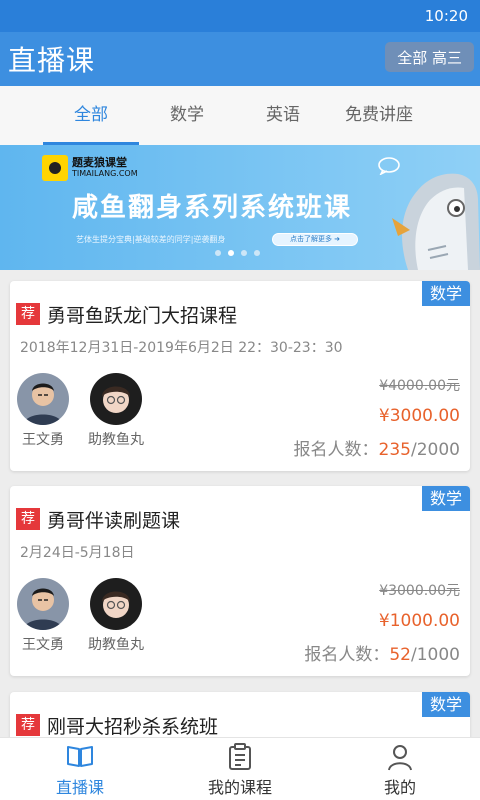 This screenshot has height=800, width=480. I want to click on original-price: ¥3000.00元, so click(419, 591).